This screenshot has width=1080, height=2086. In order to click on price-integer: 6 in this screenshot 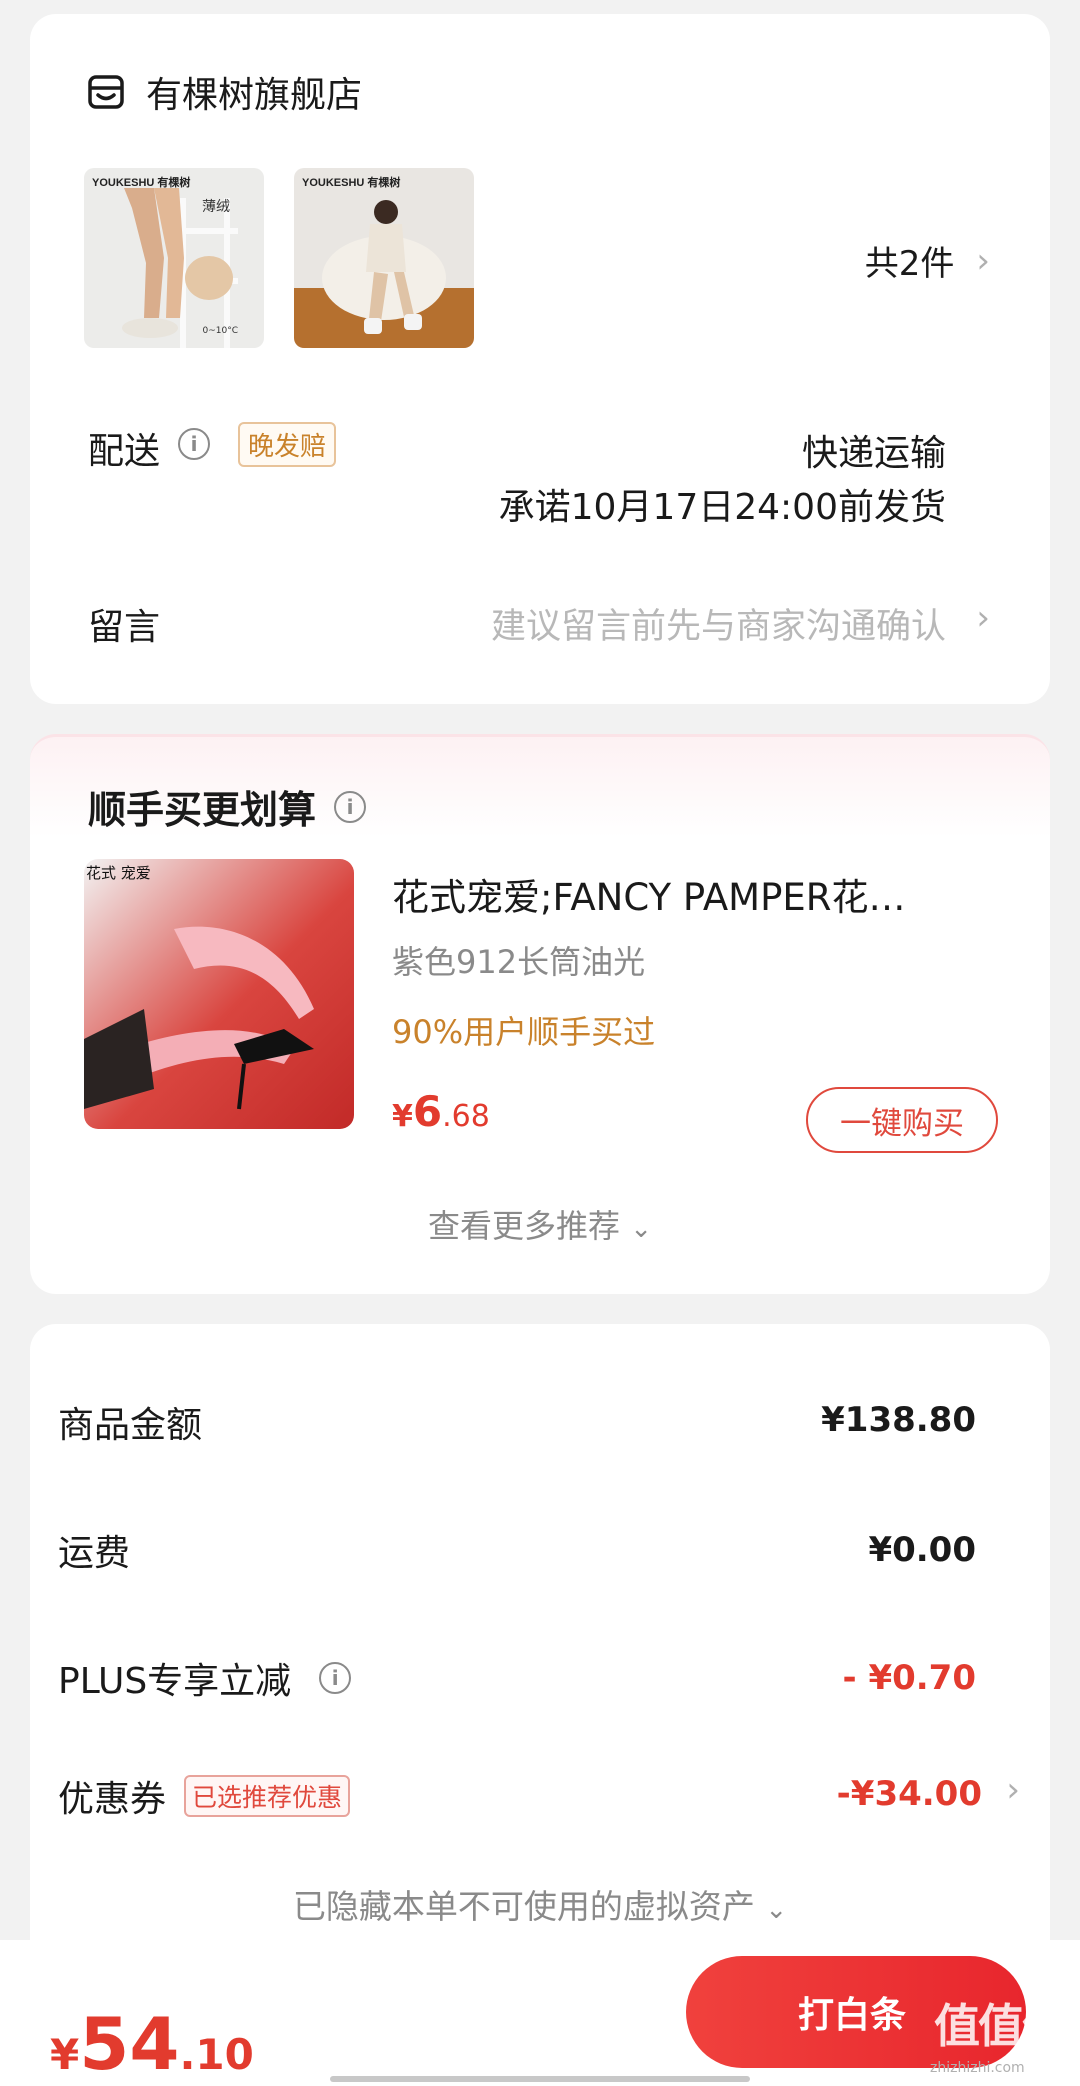, I will do `click(427, 1111)`.